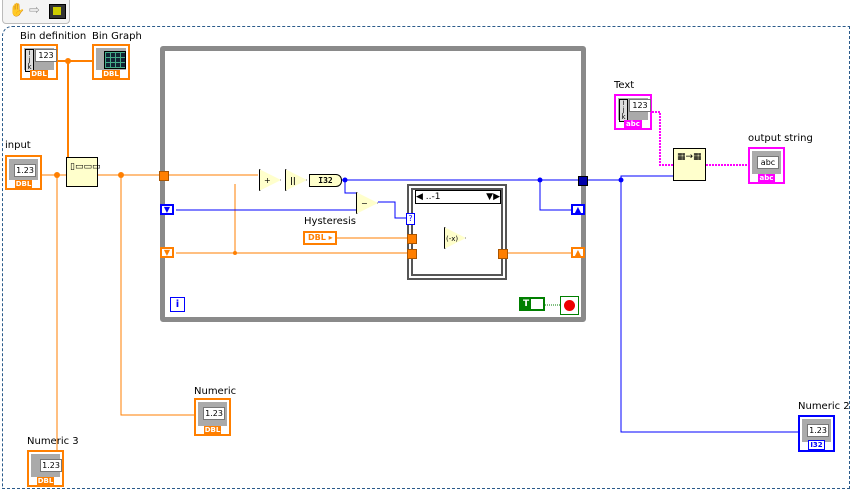 The width and height of the screenshot is (852, 491). Describe the element at coordinates (325, 180) in the screenshot. I see `to-i32-node: I32` at that location.